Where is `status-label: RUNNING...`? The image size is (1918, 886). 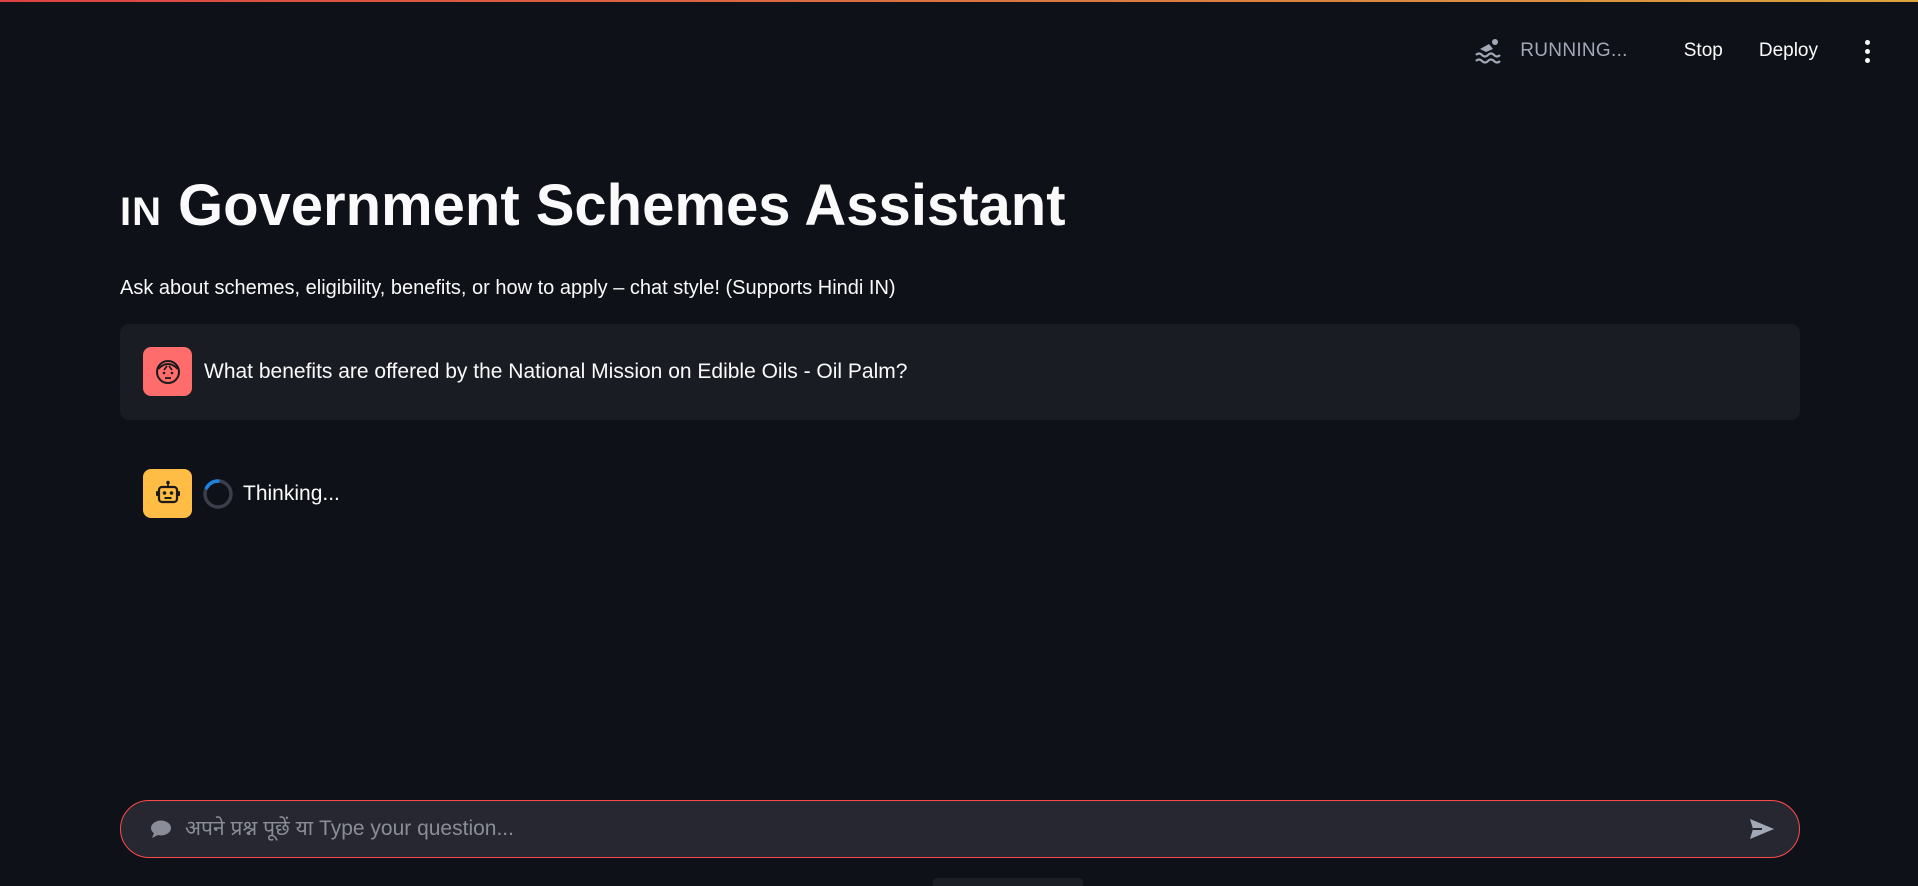 status-label: RUNNING... is located at coordinates (1574, 50).